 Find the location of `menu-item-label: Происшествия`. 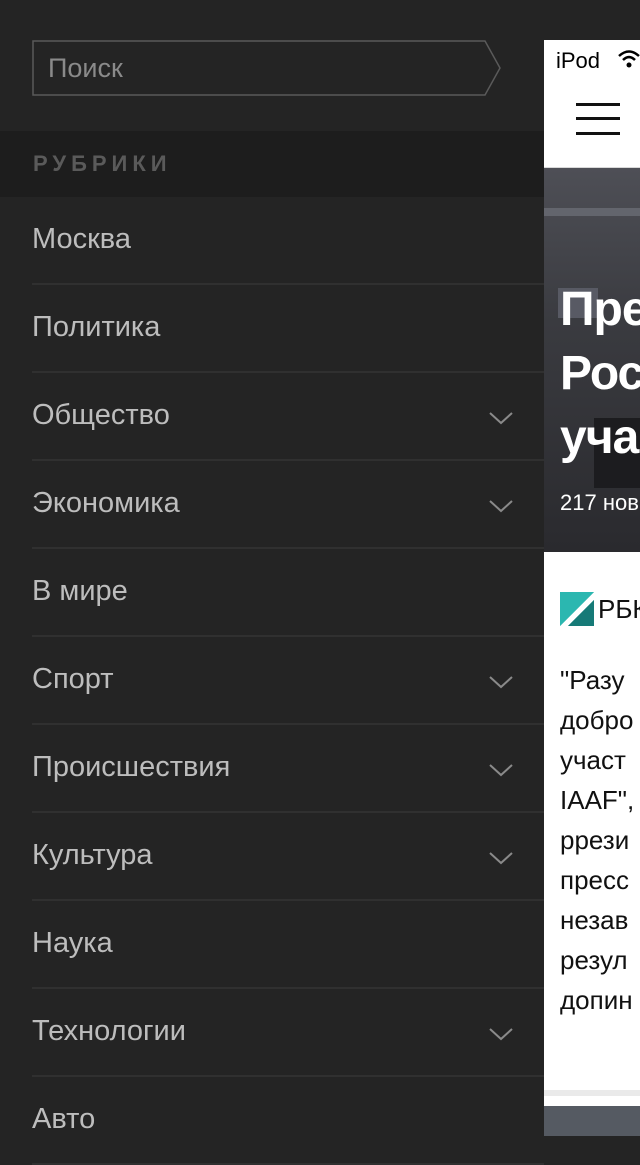

menu-item-label: Происшествия is located at coordinates (131, 767).